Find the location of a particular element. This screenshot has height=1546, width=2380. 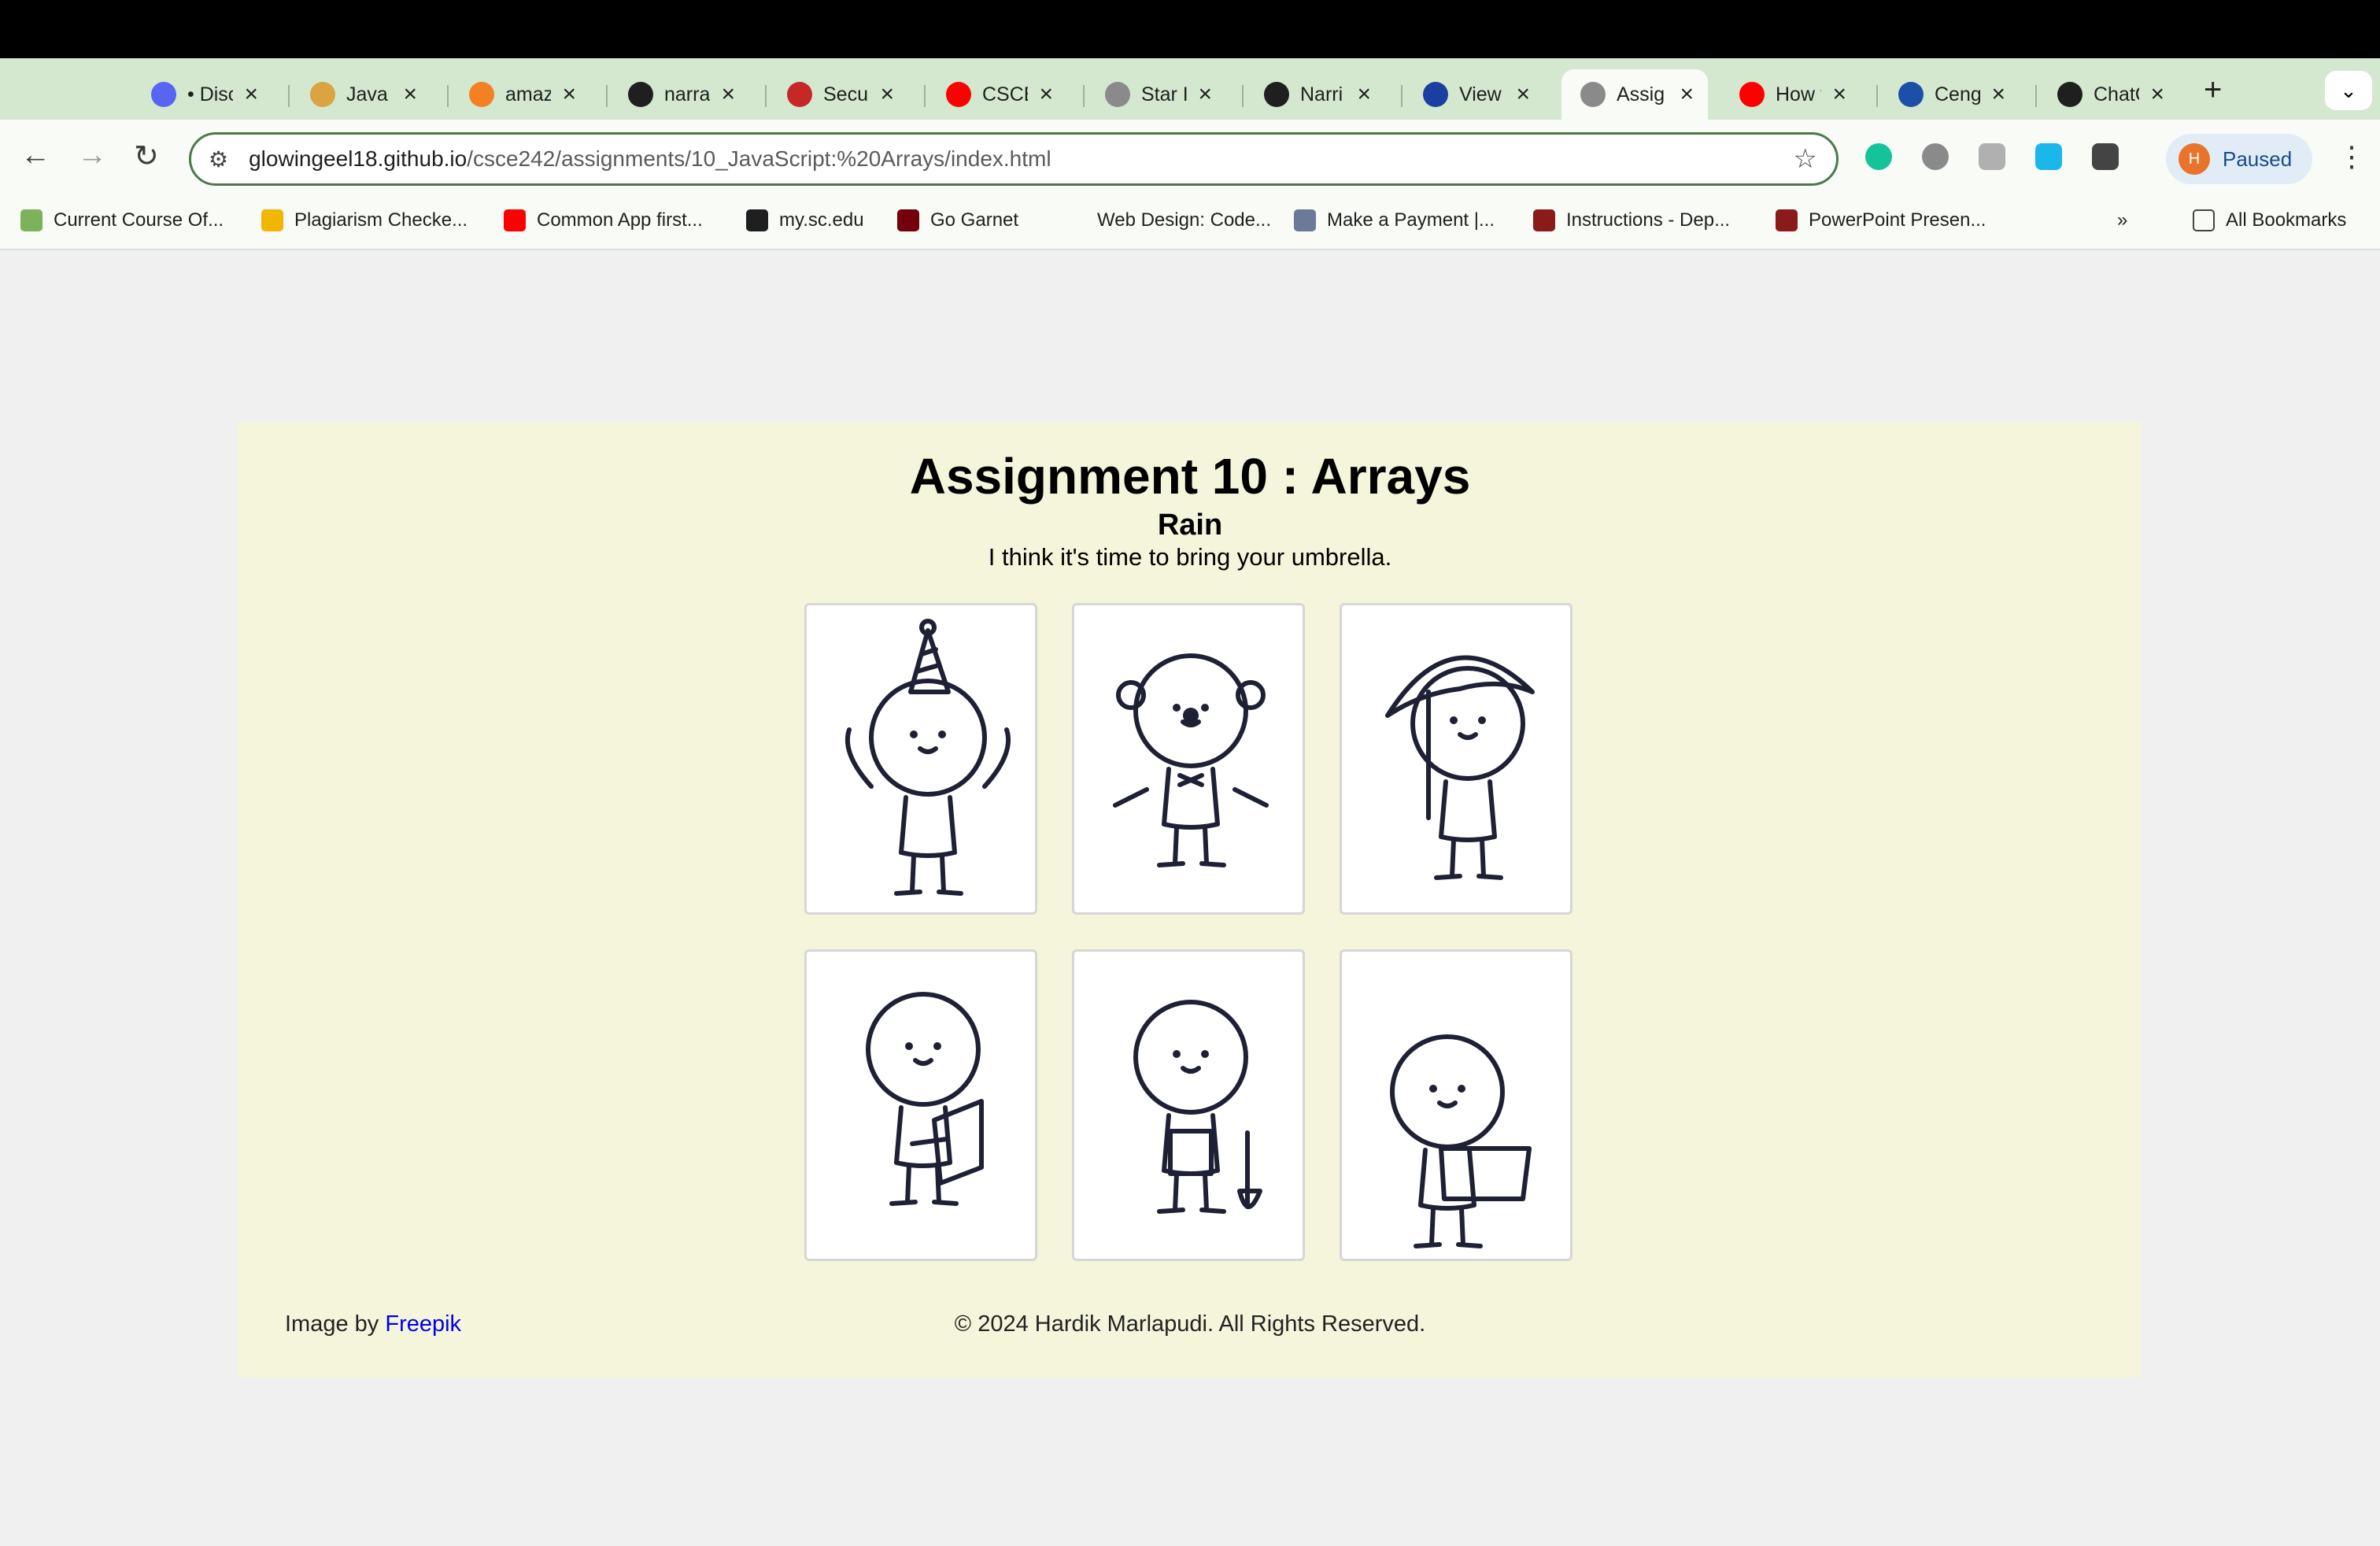

all-bookmarks-label: All Bookmarks is located at coordinates (2286, 220).